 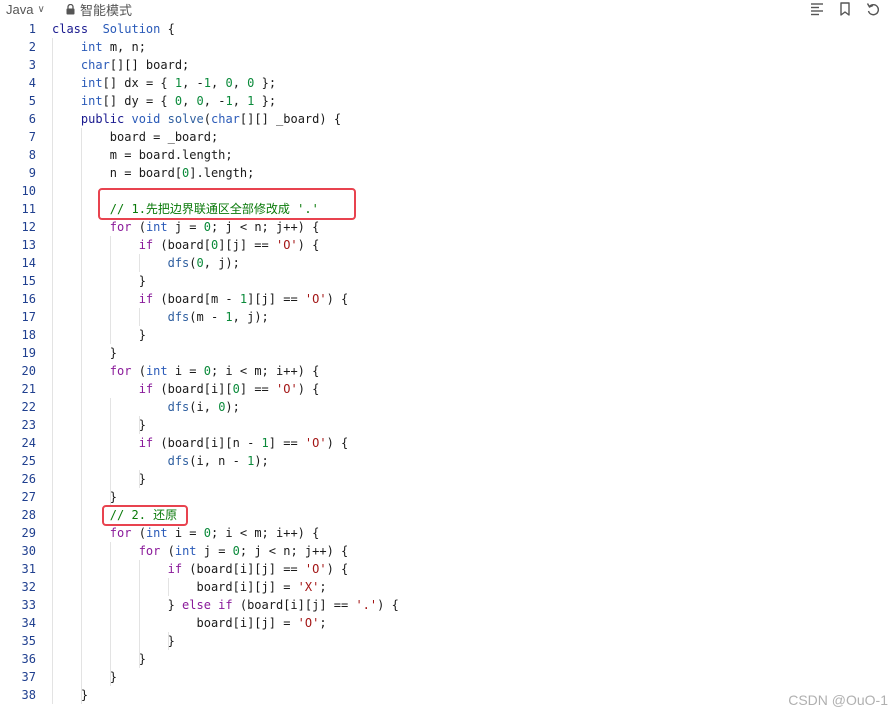 I want to click on code-line: 12 for (int j = 0; j < n; j++) {, so click(x=447, y=227).